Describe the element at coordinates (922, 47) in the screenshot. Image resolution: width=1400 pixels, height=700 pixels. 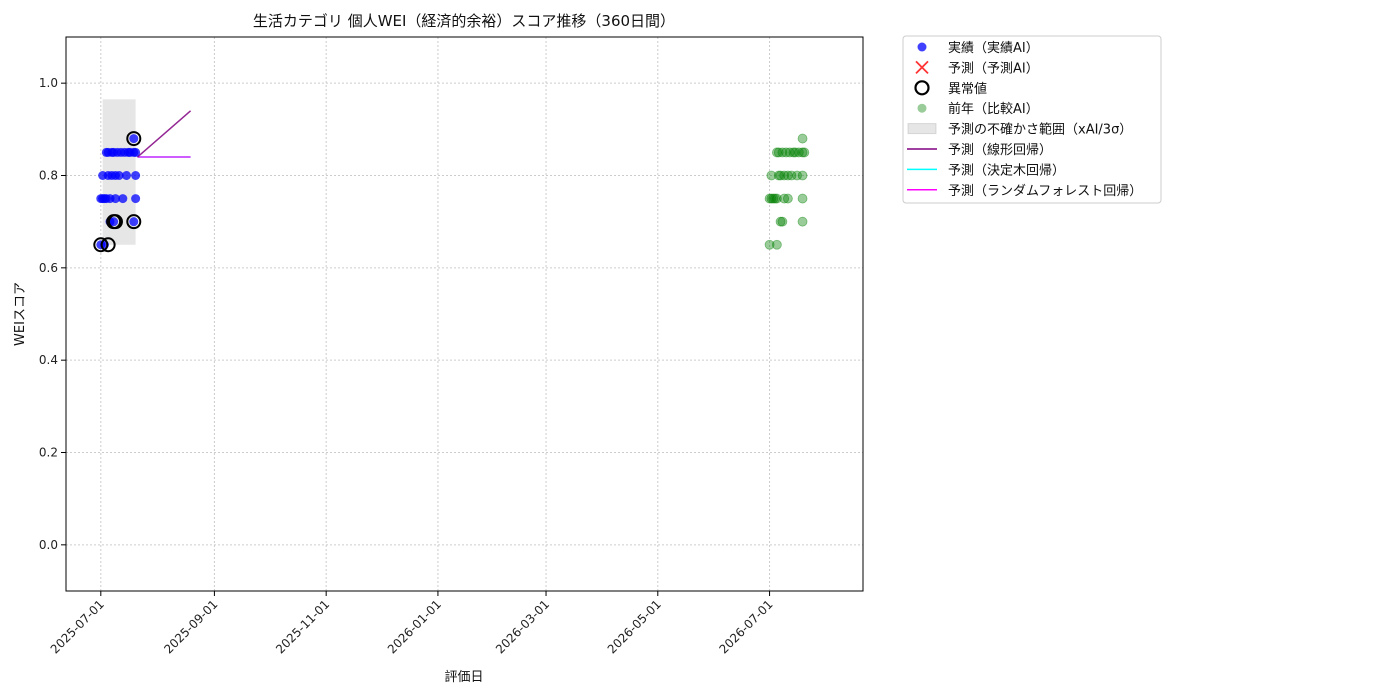
I see `legend-marker-actual` at that location.